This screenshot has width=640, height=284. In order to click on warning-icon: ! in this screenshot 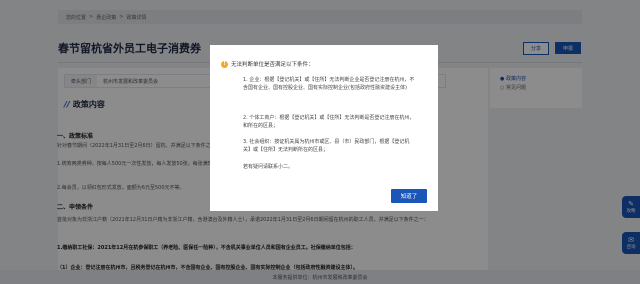, I will do `click(224, 64)`.